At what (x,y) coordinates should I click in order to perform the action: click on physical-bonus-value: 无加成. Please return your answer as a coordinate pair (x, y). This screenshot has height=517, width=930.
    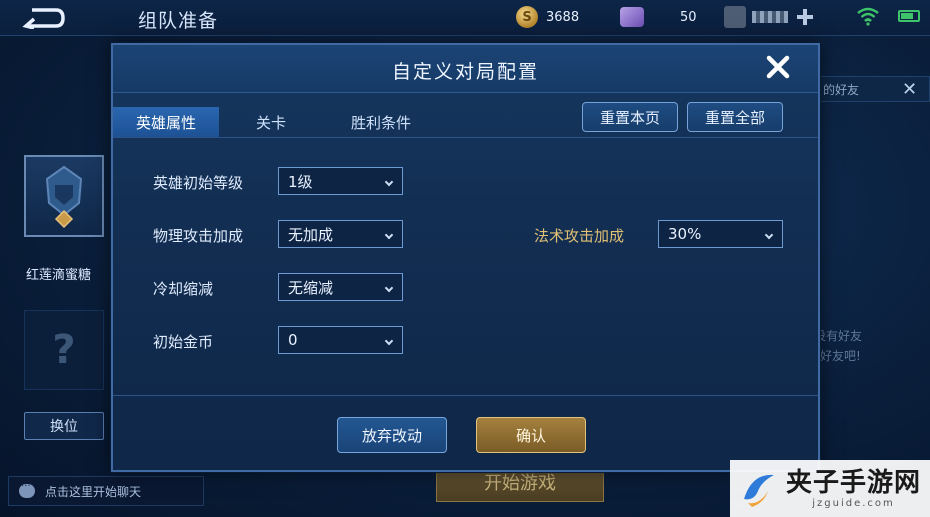
    Looking at the image, I should click on (311, 234).